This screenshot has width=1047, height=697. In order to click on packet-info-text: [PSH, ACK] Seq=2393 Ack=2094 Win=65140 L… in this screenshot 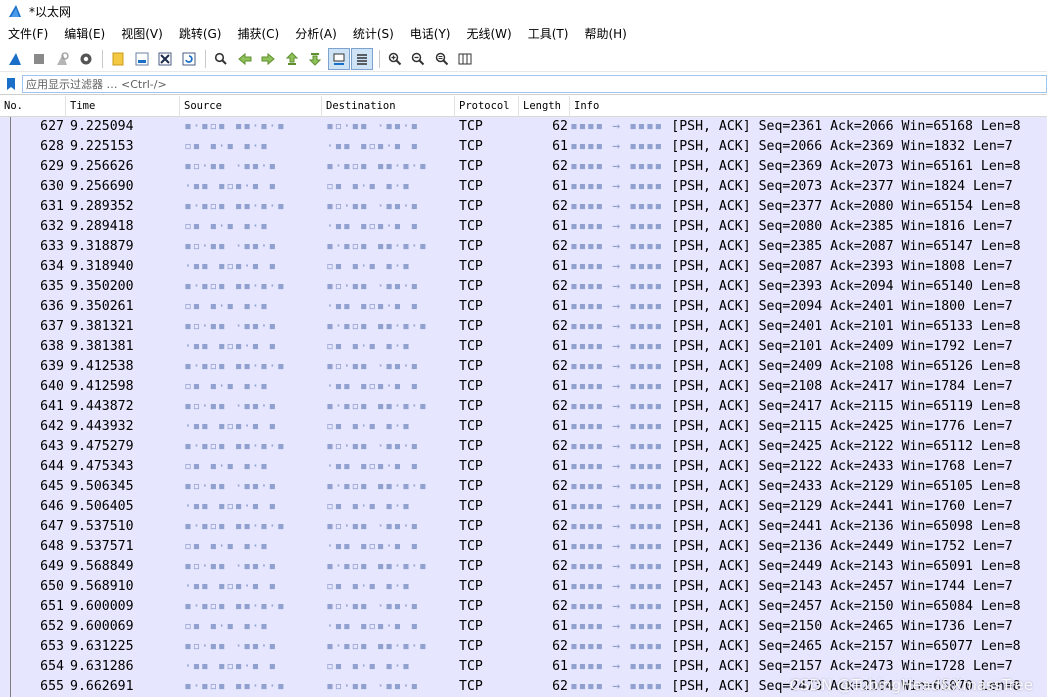, I will do `click(846, 286)`.